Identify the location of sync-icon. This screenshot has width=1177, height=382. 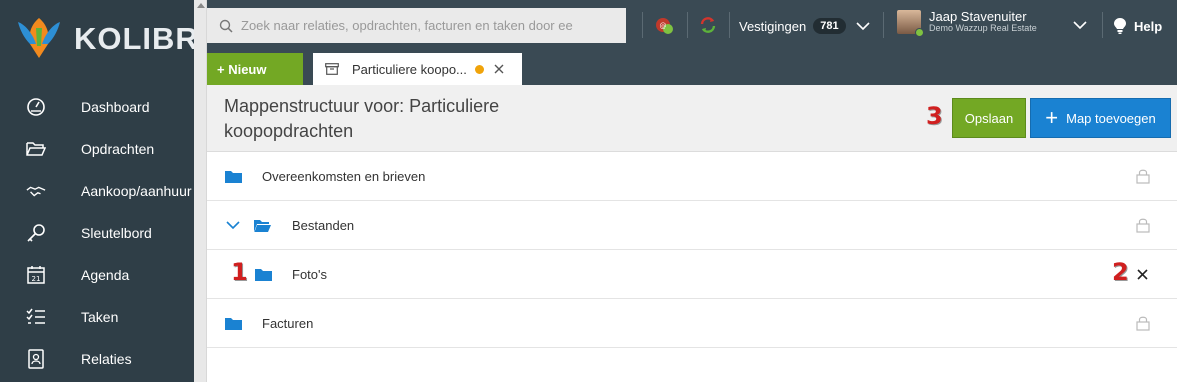
(708, 25).